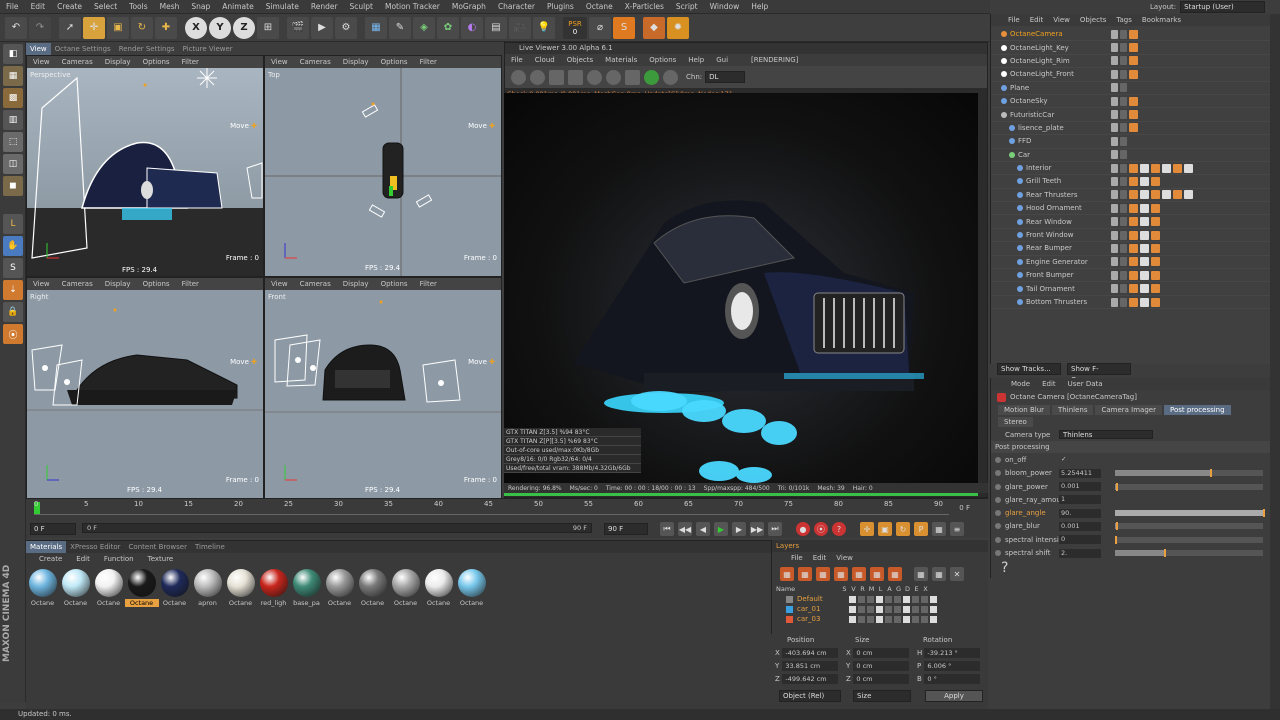 The width and height of the screenshot is (1280, 720). I want to click on attribute-tab: Post processing, so click(1197, 410).